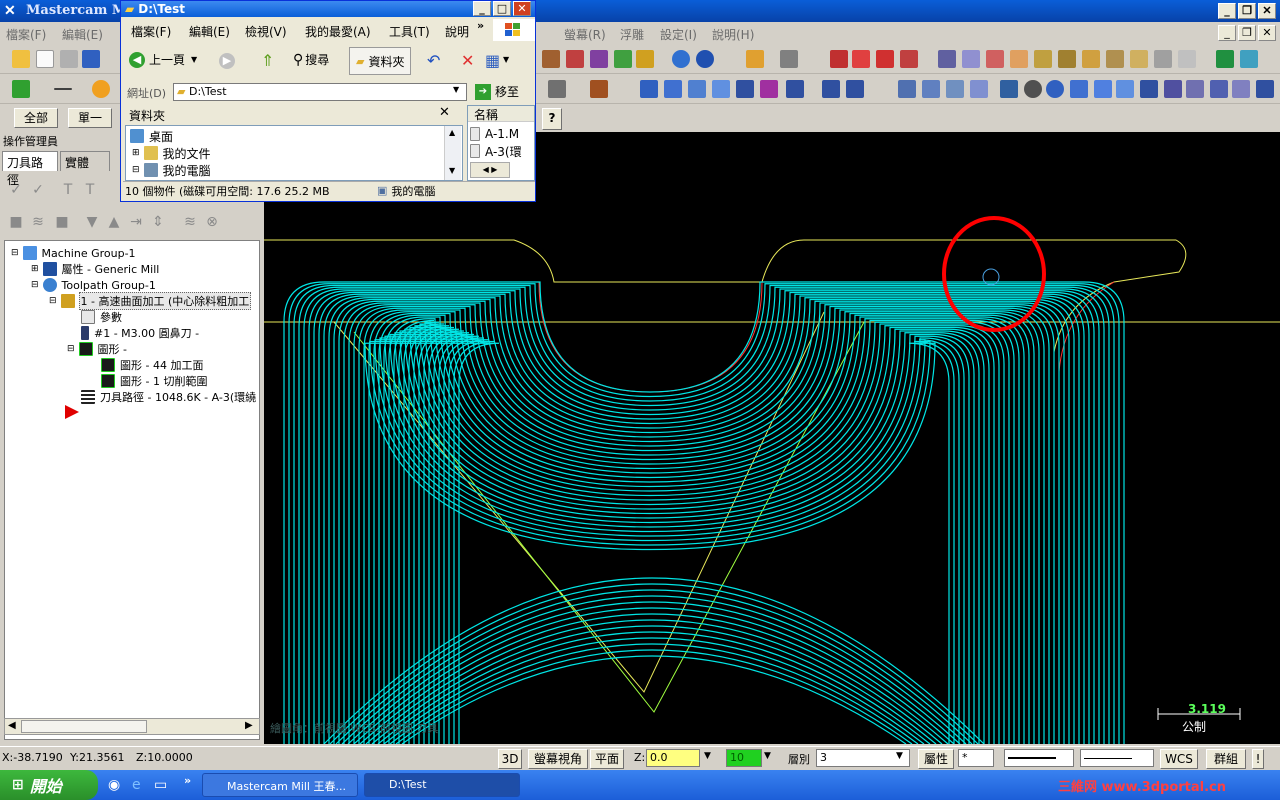  Describe the element at coordinates (94, 285) in the screenshot. I see `list-item: ⊟ Toolpath Group-1` at that location.